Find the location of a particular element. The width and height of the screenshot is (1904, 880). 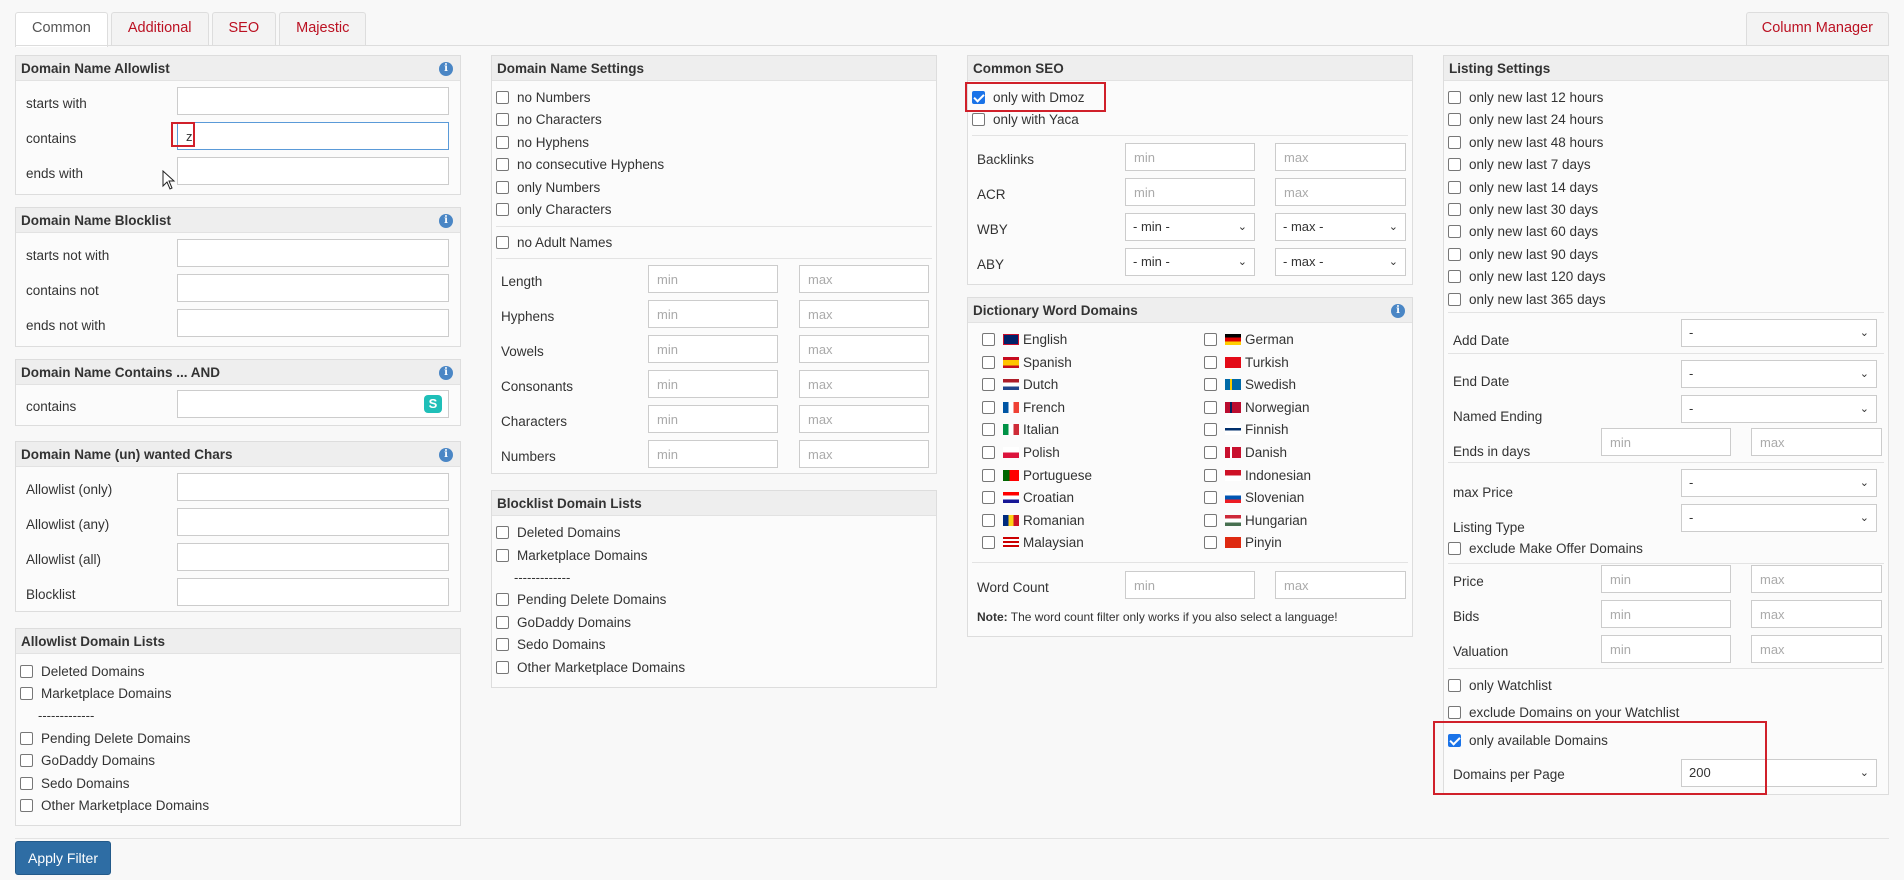

length-max-input is located at coordinates (864, 279).